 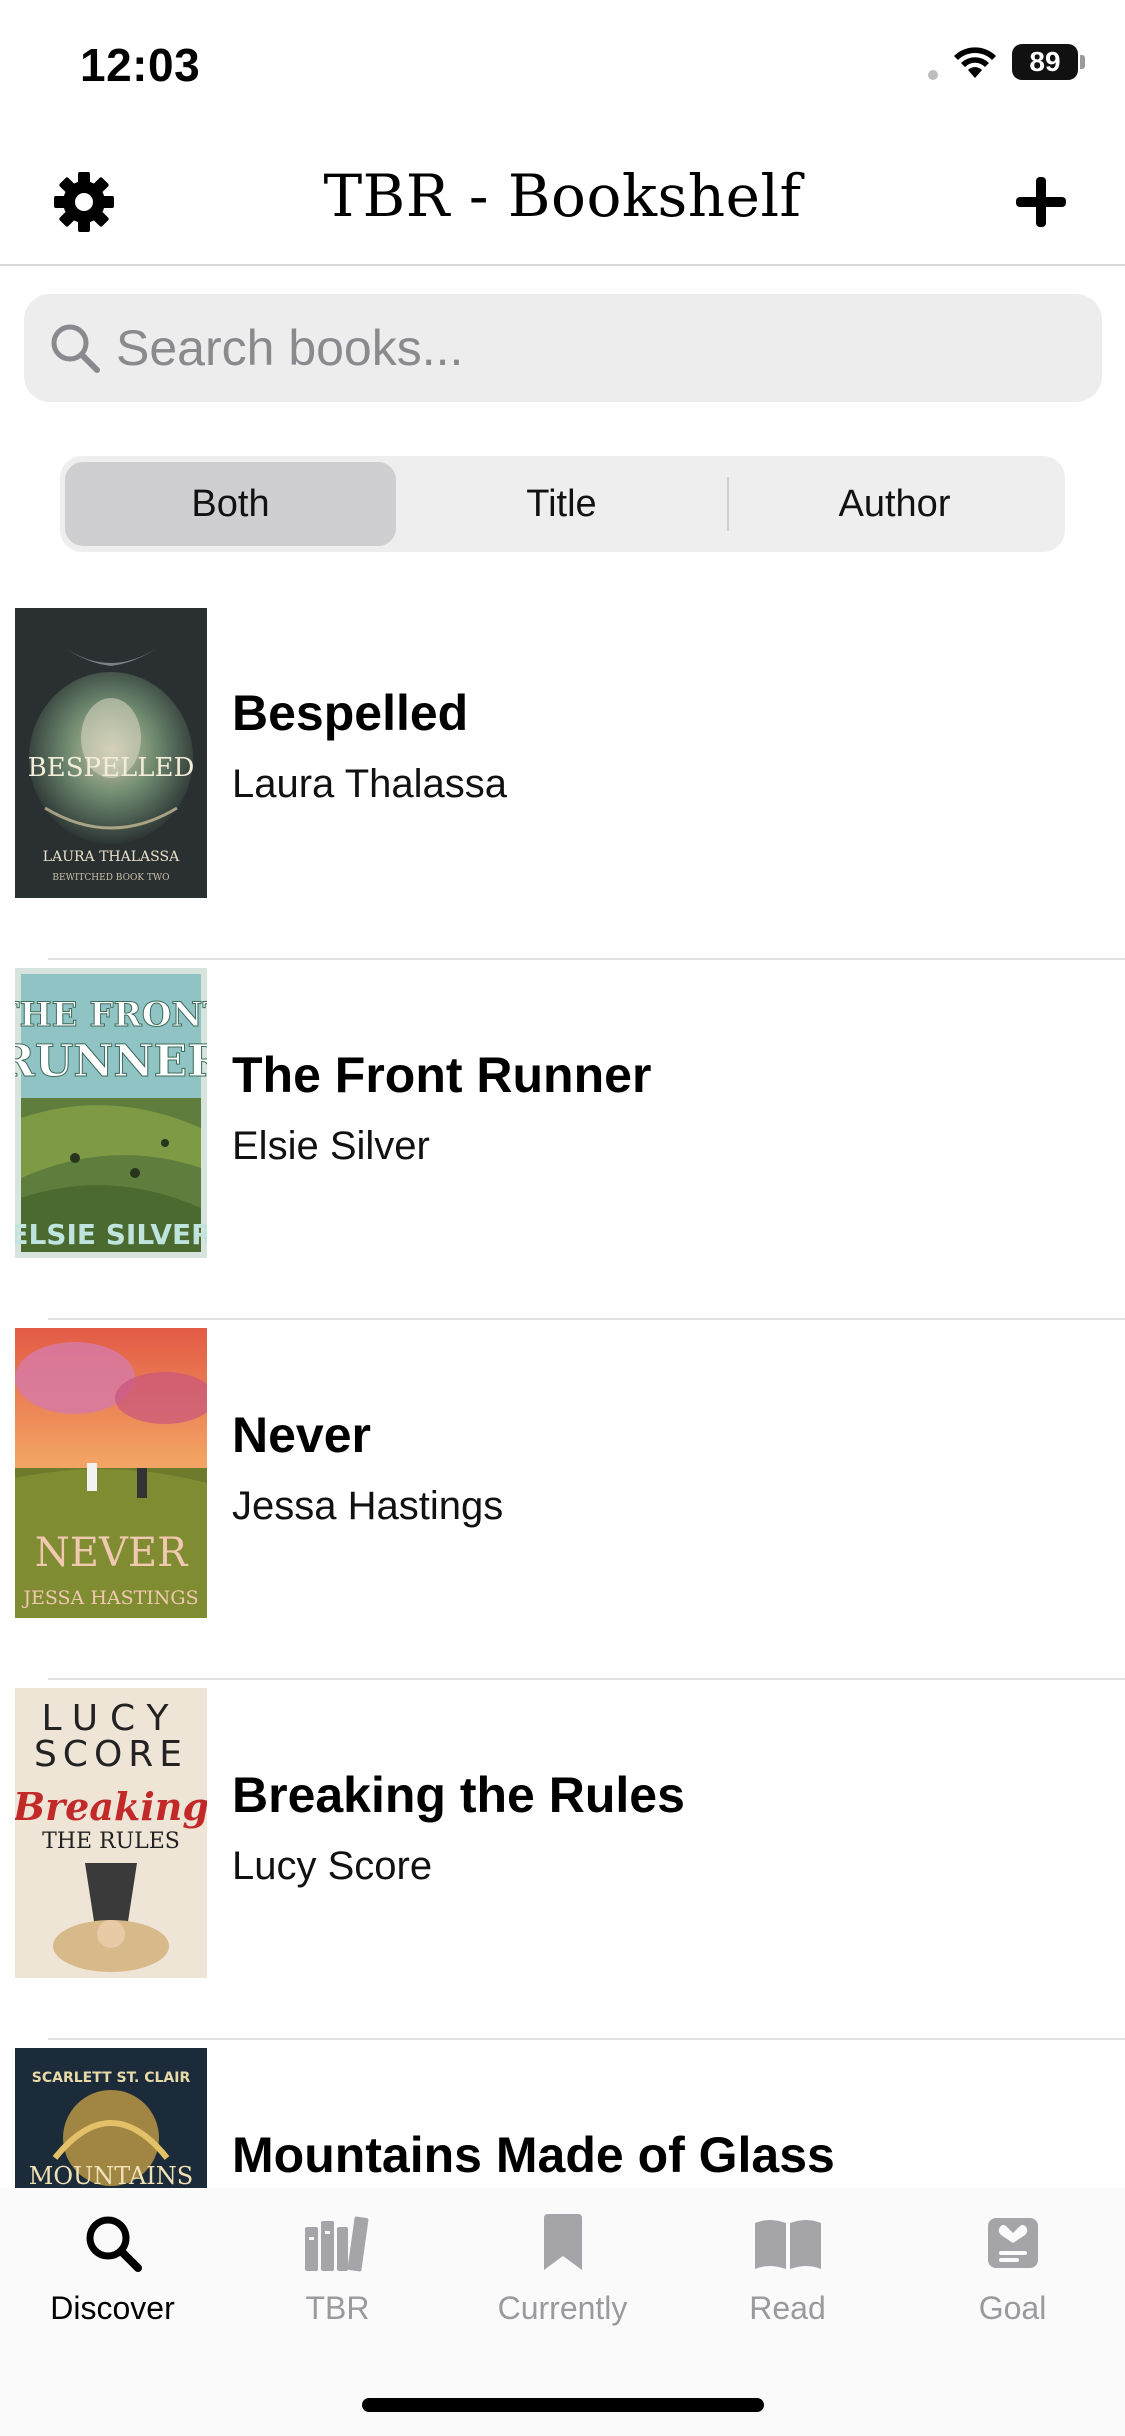 I want to click on tab-label: Read, so click(x=787, y=2308).